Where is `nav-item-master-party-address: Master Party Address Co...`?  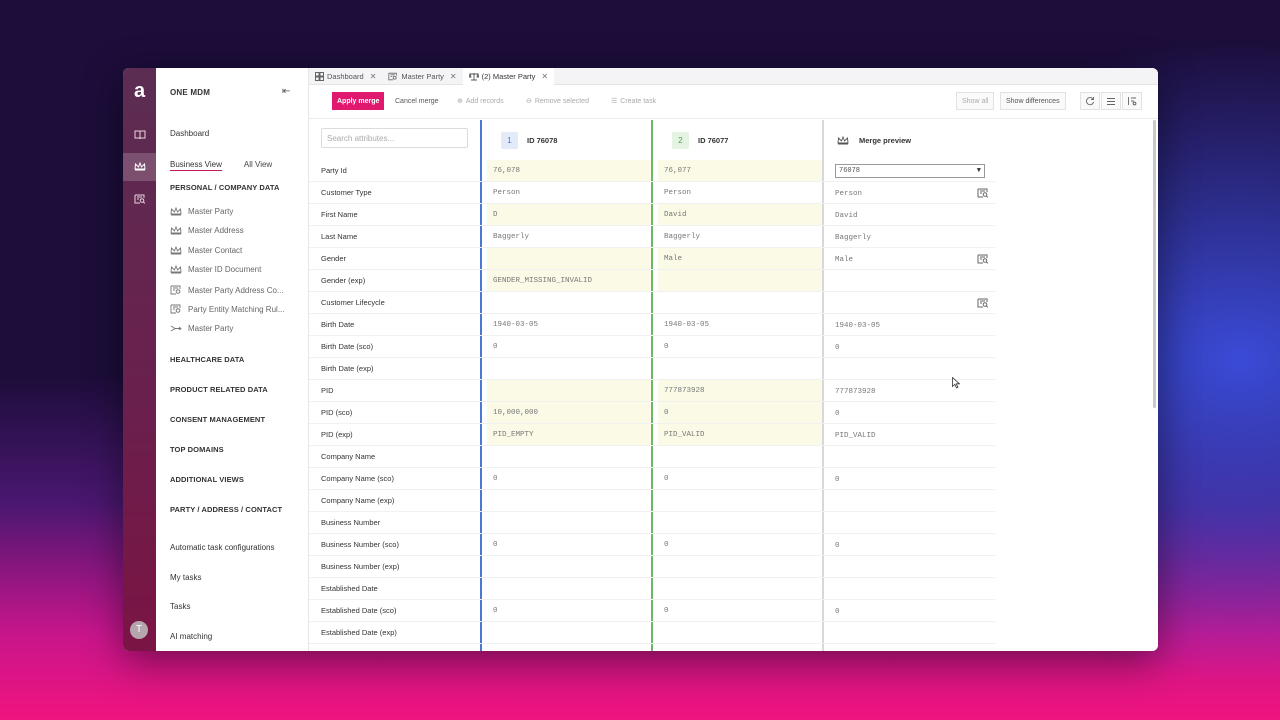 nav-item-master-party-address: Master Party Address Co... is located at coordinates (227, 290).